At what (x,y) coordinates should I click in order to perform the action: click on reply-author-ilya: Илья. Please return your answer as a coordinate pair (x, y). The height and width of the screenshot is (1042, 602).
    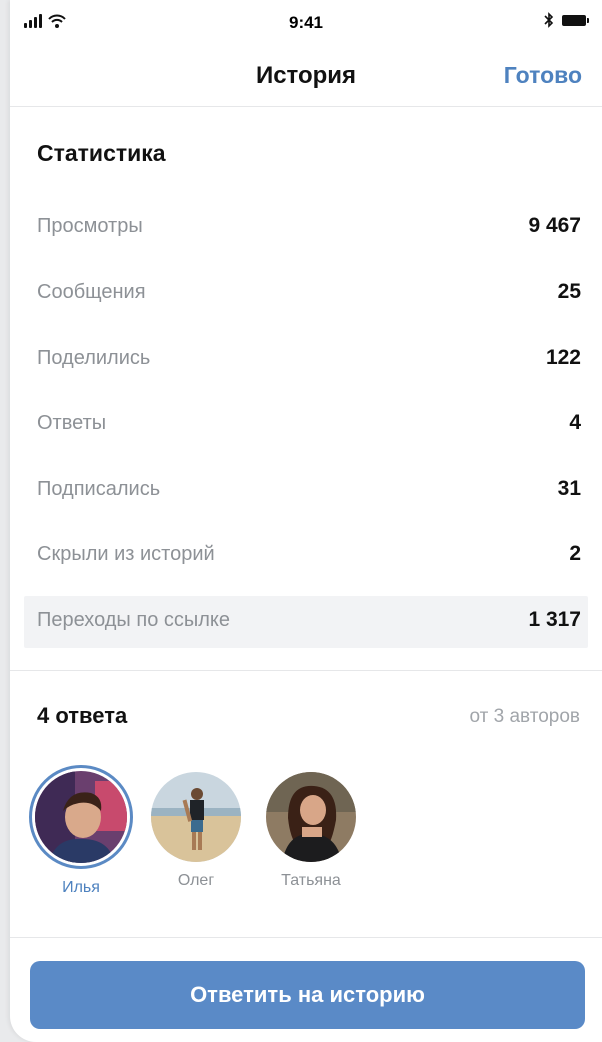
    Looking at the image, I should click on (81, 831).